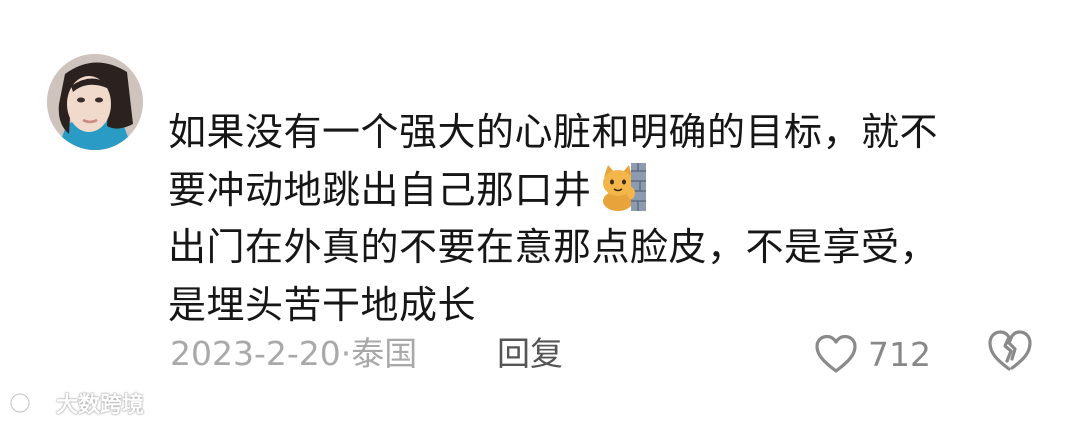  I want to click on watermark: 大数跨境, so click(76, 403).